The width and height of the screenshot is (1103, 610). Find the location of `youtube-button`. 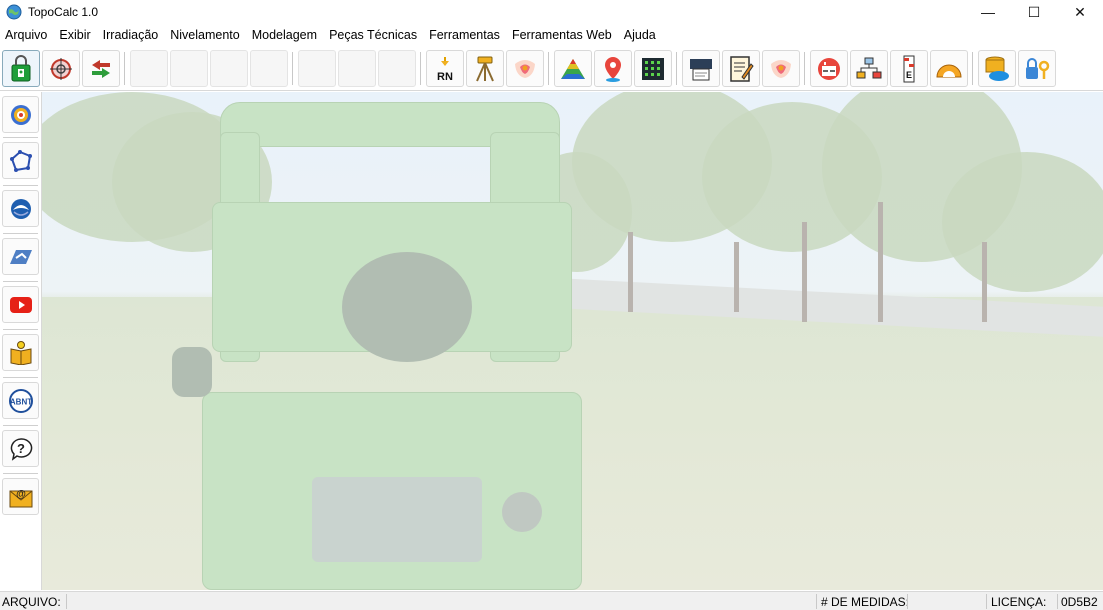

youtube-button is located at coordinates (20, 304).